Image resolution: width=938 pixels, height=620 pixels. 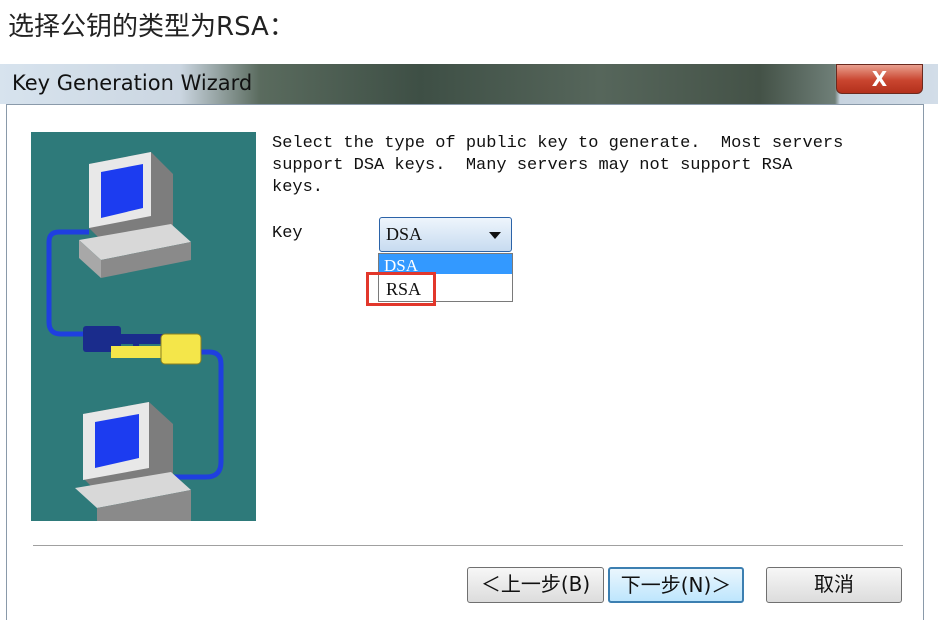 I want to click on rsa-highlight-box, so click(x=401, y=289).